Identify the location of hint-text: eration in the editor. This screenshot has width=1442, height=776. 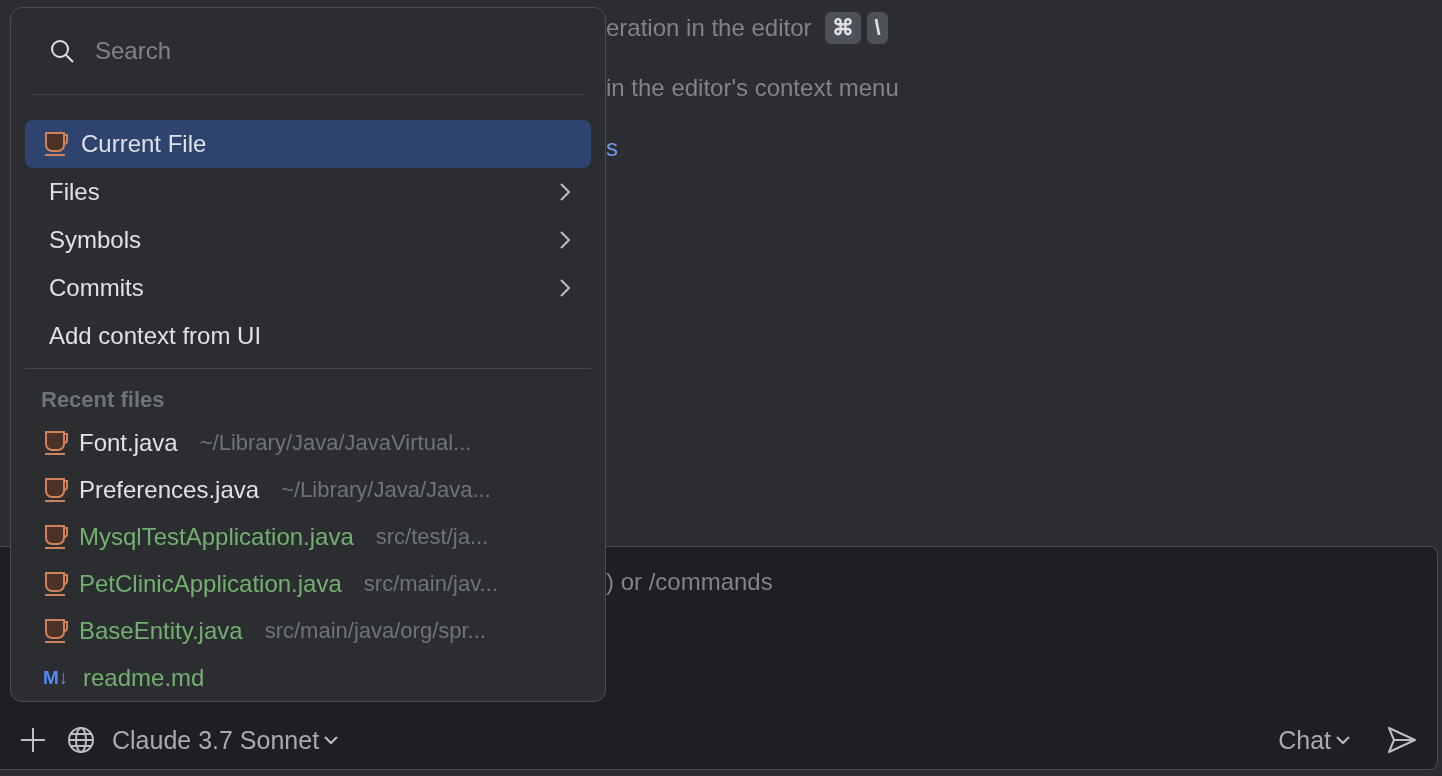
(709, 28).